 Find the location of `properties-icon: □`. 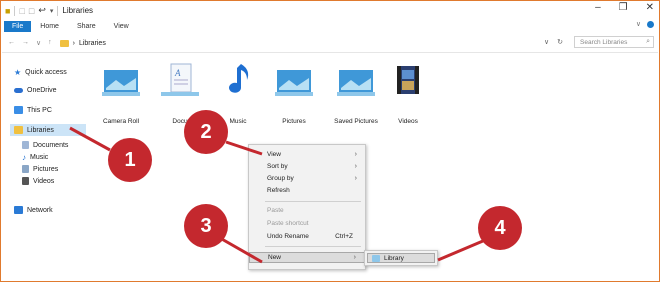

properties-icon: □ is located at coordinates (21, 11).